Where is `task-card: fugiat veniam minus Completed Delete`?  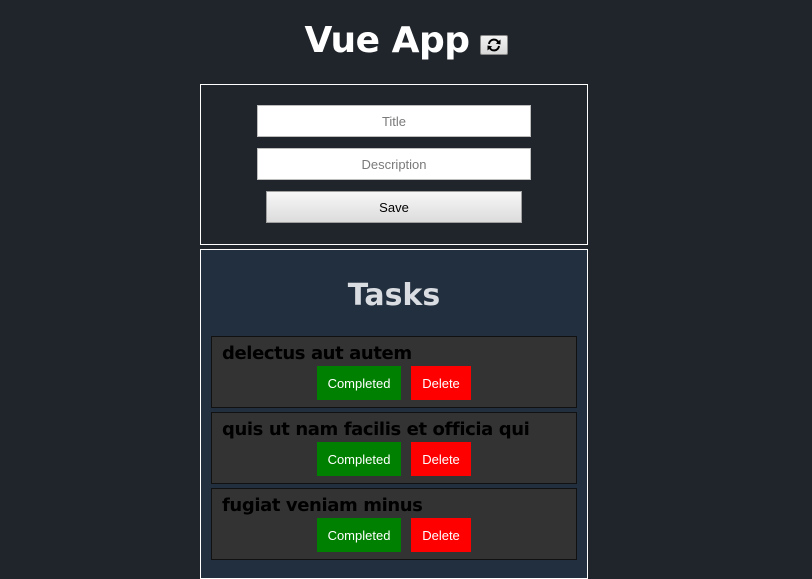 task-card: fugiat veniam minus Completed Delete is located at coordinates (394, 524).